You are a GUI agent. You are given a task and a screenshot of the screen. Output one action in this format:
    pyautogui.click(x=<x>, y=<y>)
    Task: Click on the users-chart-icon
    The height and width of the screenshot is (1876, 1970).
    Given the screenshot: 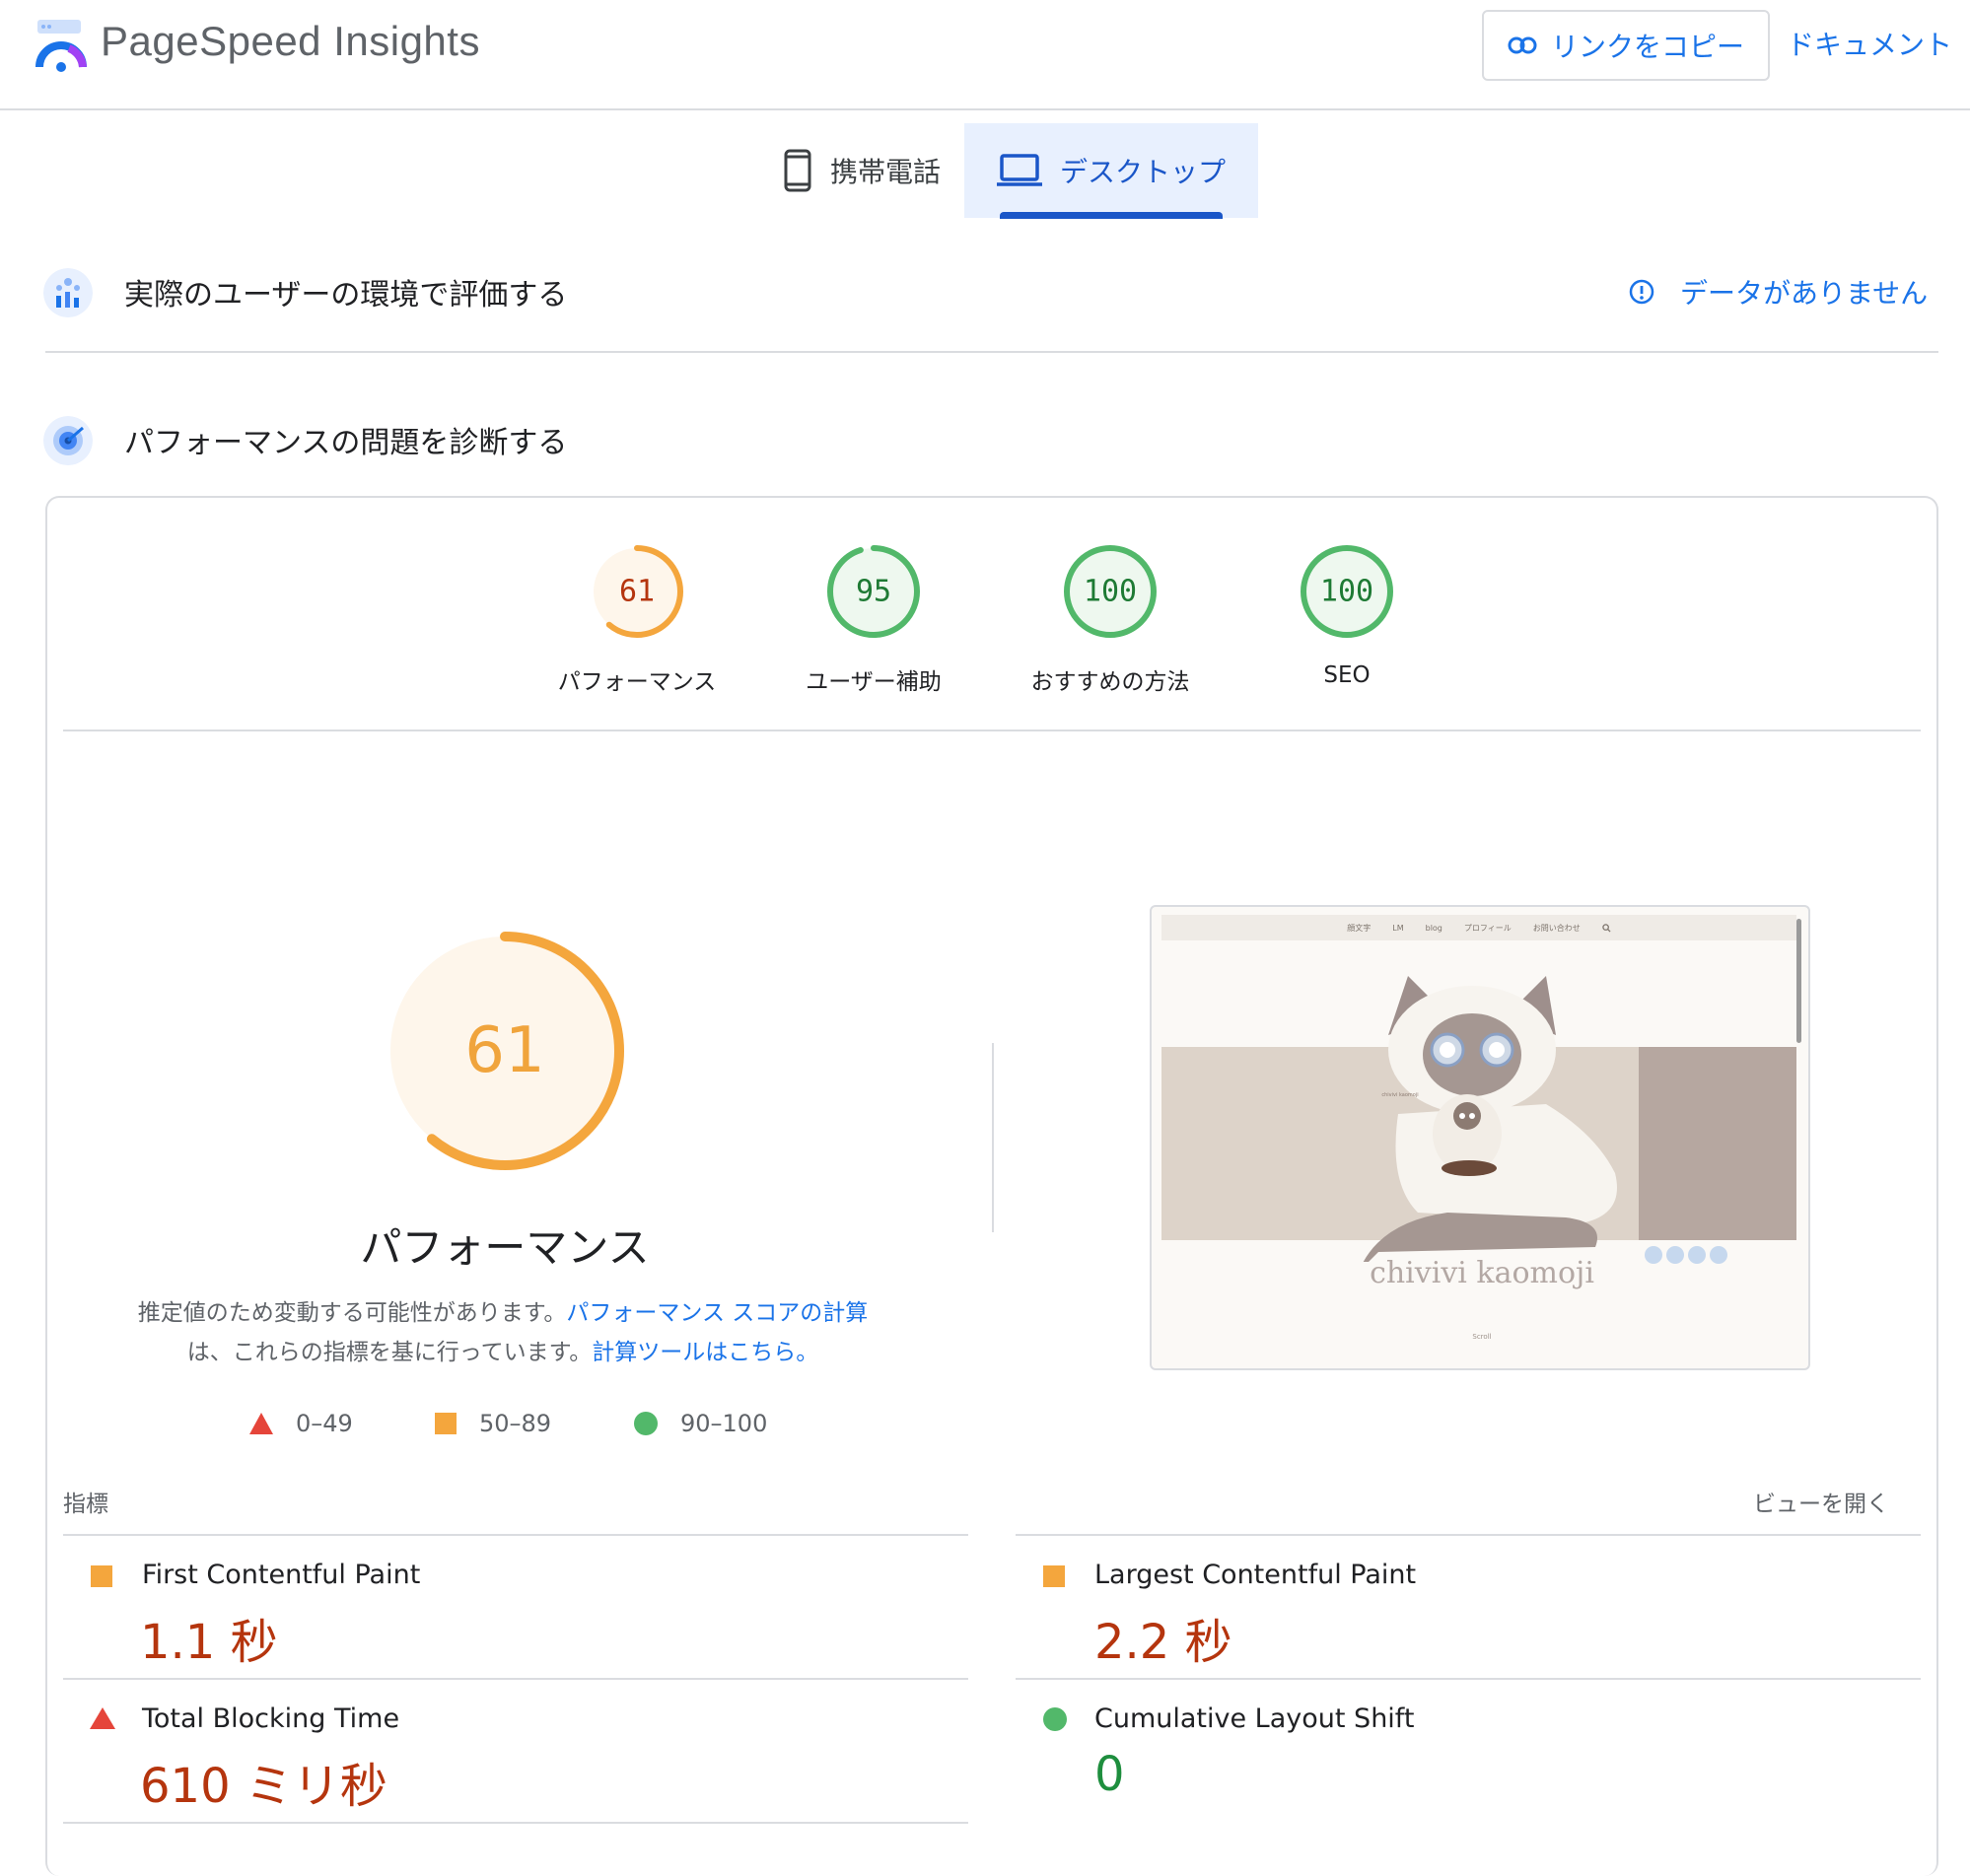 What is the action you would take?
    pyautogui.click(x=68, y=292)
    